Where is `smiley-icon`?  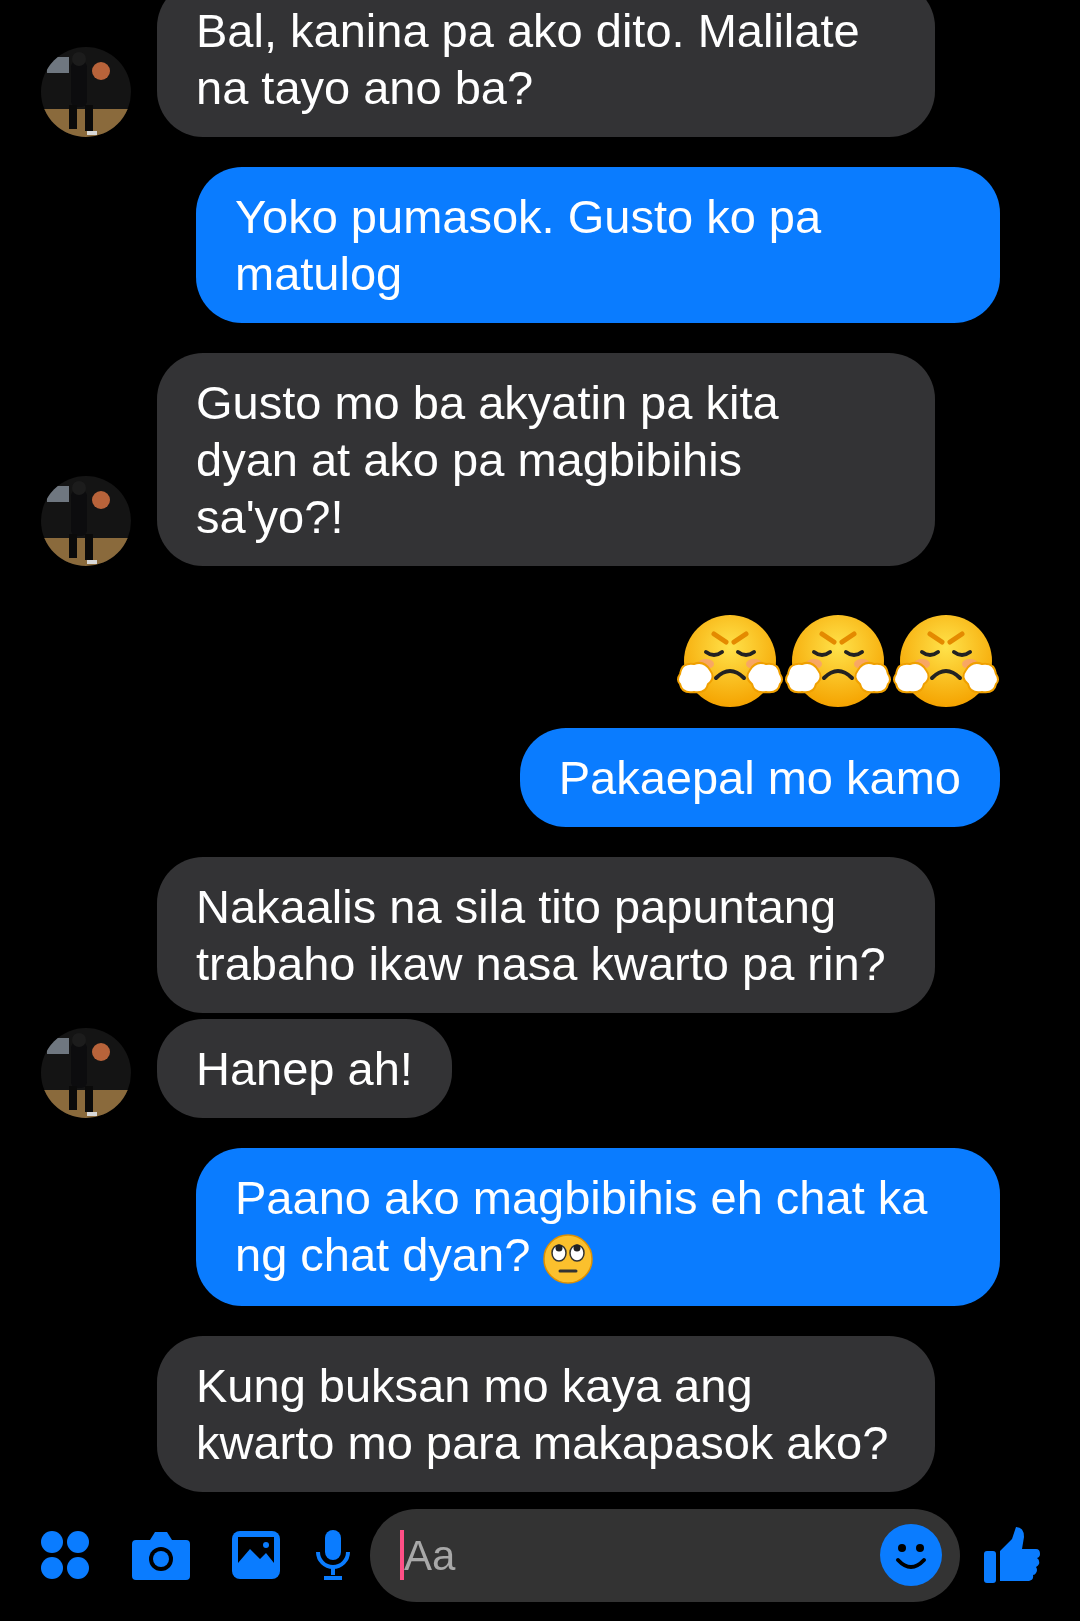 smiley-icon is located at coordinates (911, 1555).